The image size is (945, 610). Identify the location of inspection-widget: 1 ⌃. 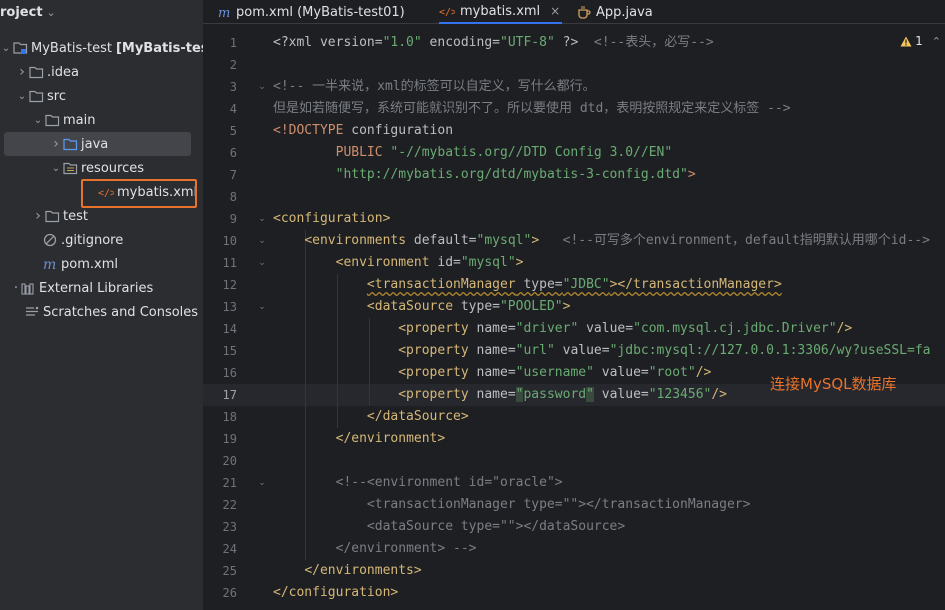
(920, 41).